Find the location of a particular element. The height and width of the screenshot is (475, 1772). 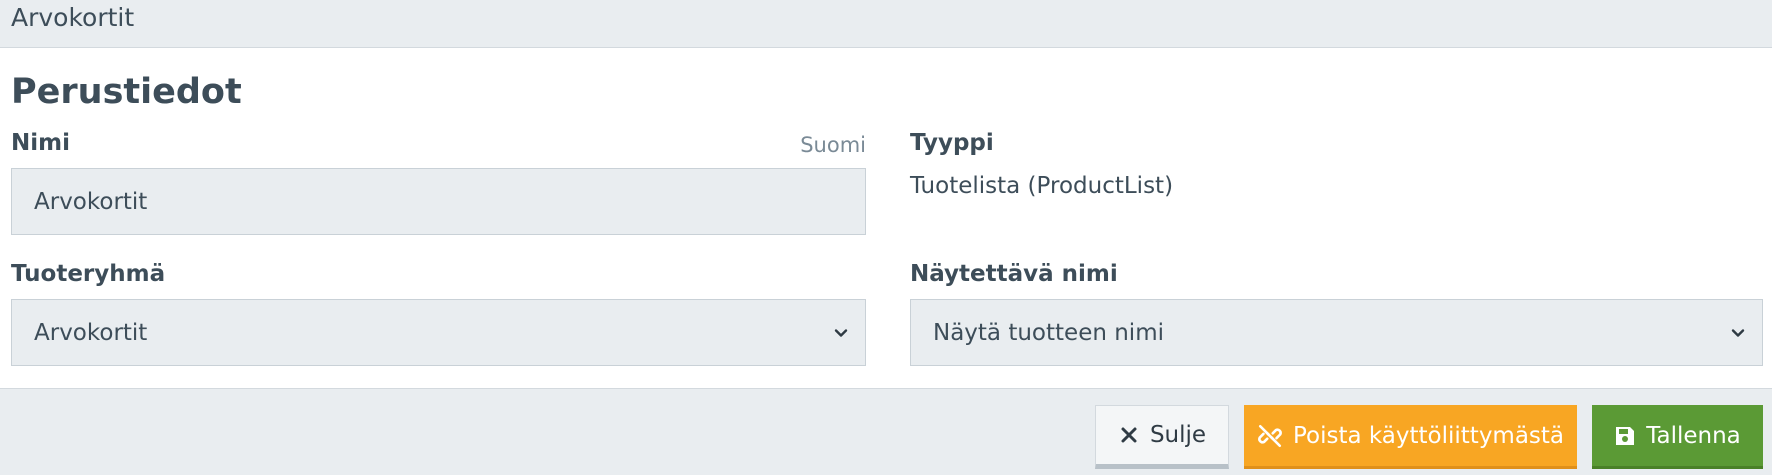

remove-button-label: Poista käyttöliittymästä is located at coordinates (1428, 435).